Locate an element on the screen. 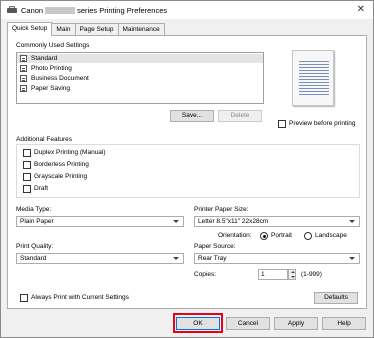 This screenshot has width=374, height=338. standard-settings-icon is located at coordinates (23, 58).